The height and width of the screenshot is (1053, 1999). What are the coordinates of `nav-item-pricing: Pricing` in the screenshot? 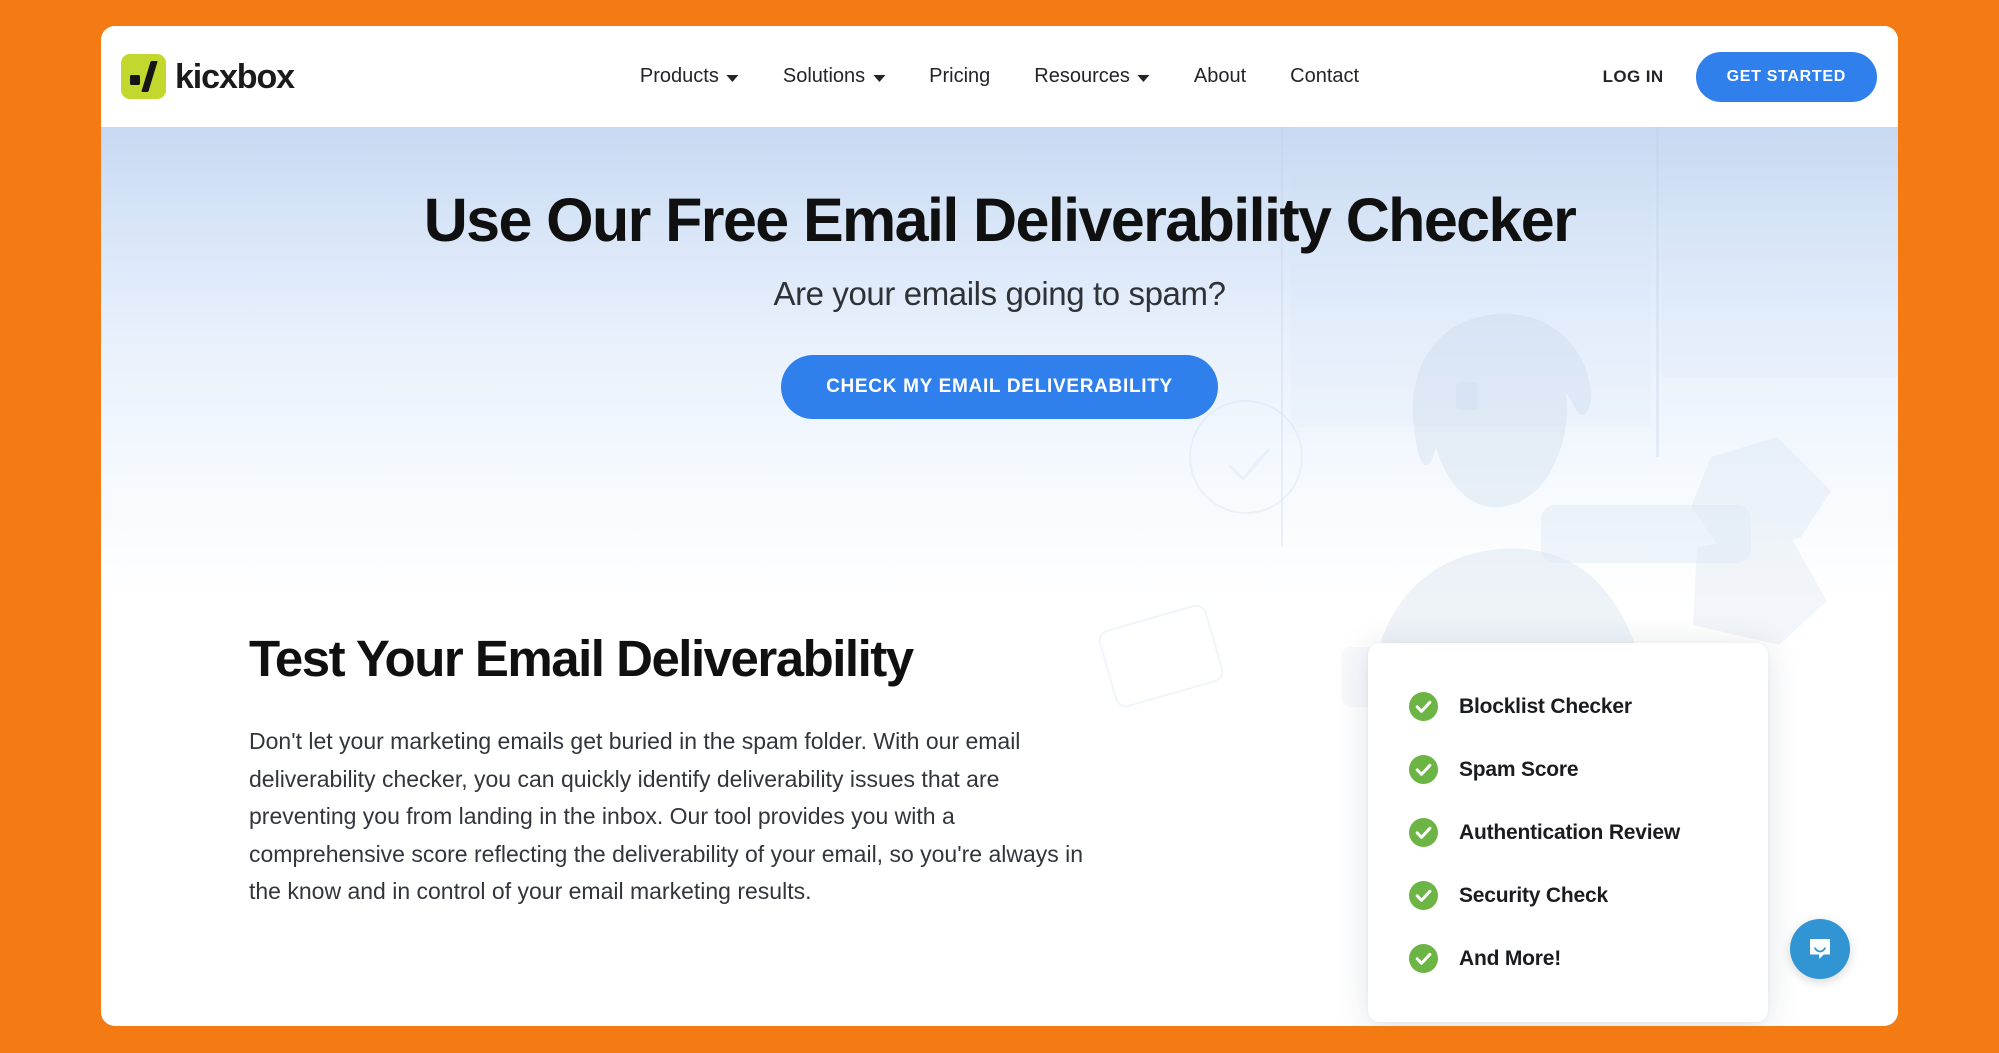 It's located at (959, 76).